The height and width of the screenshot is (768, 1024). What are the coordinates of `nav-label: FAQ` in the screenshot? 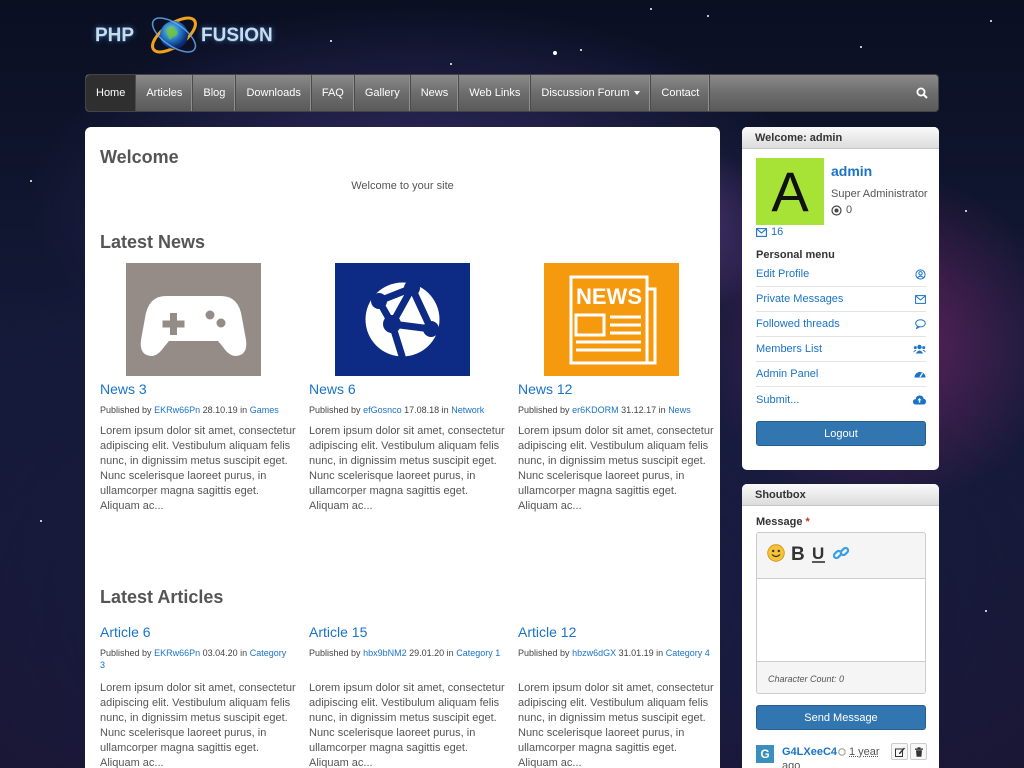 It's located at (332, 93).